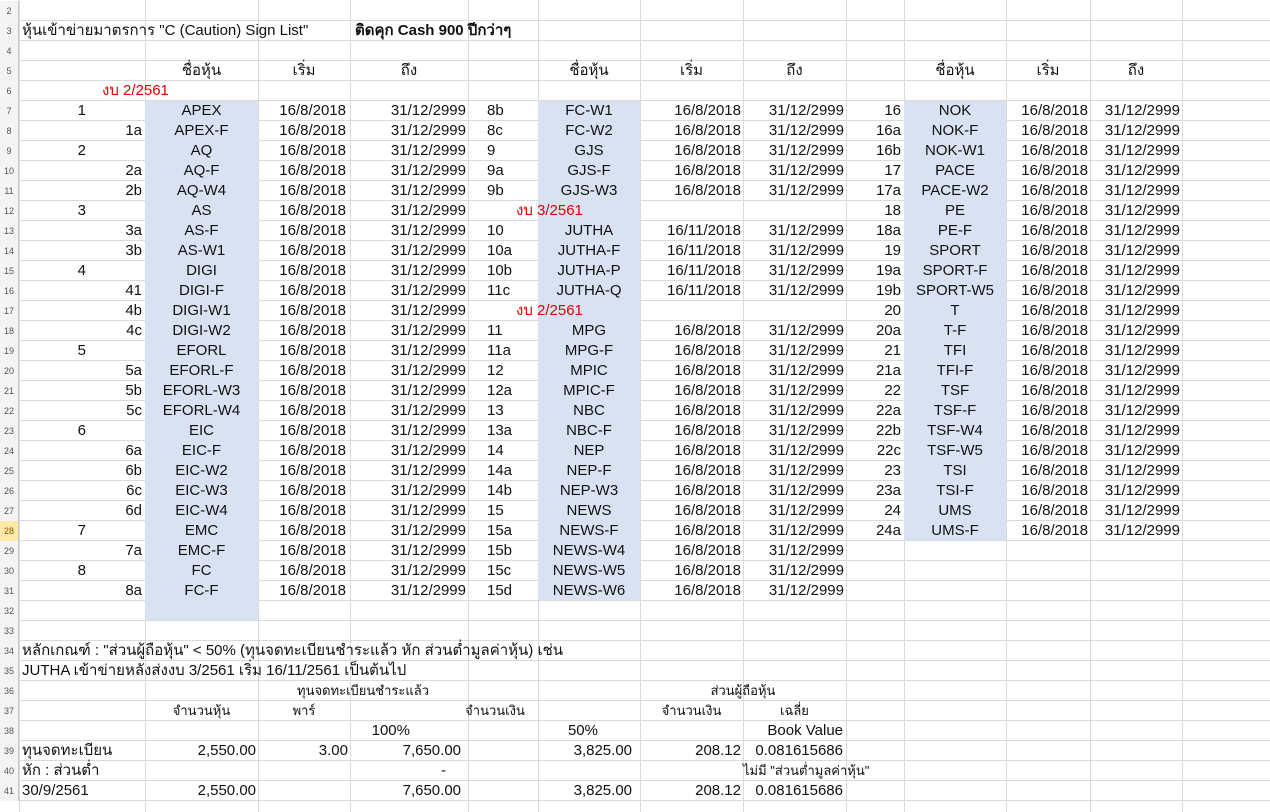  I want to click on ticker-name: EFORL-W3, so click(201, 391).